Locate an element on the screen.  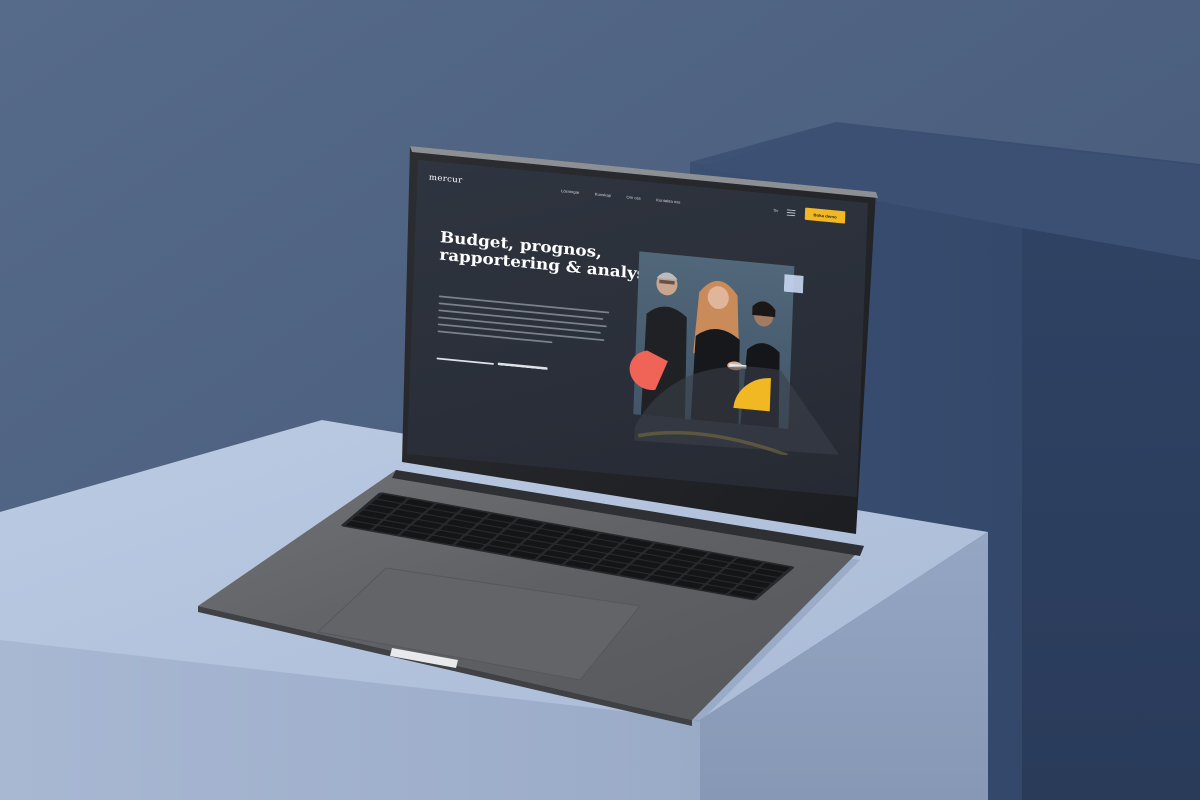
nav-link: Kunskap is located at coordinates (603, 195).